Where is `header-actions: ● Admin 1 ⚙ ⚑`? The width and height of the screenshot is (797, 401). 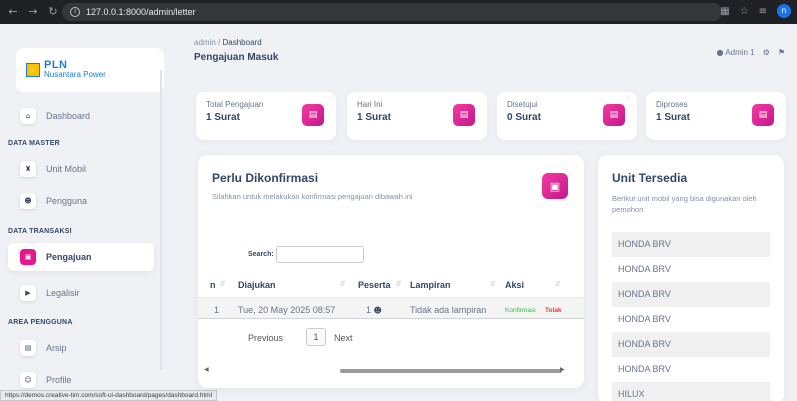 header-actions: ● Admin 1 ⚙ ⚑ is located at coordinates (751, 52).